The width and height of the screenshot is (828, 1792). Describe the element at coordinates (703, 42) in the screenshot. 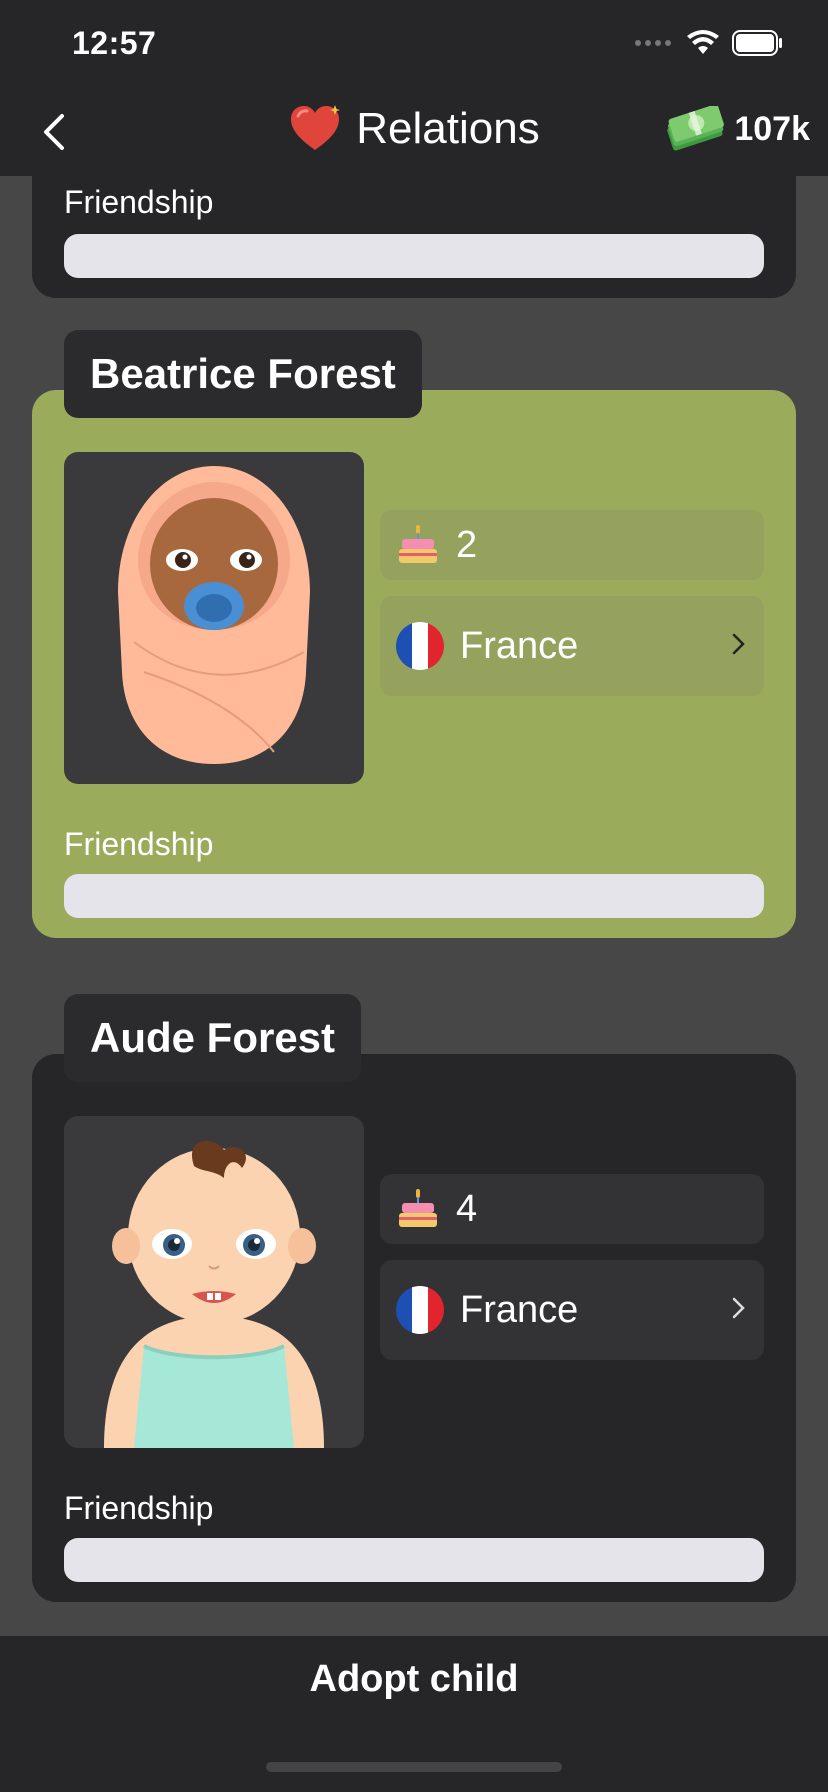

I see `wifi-icon` at that location.